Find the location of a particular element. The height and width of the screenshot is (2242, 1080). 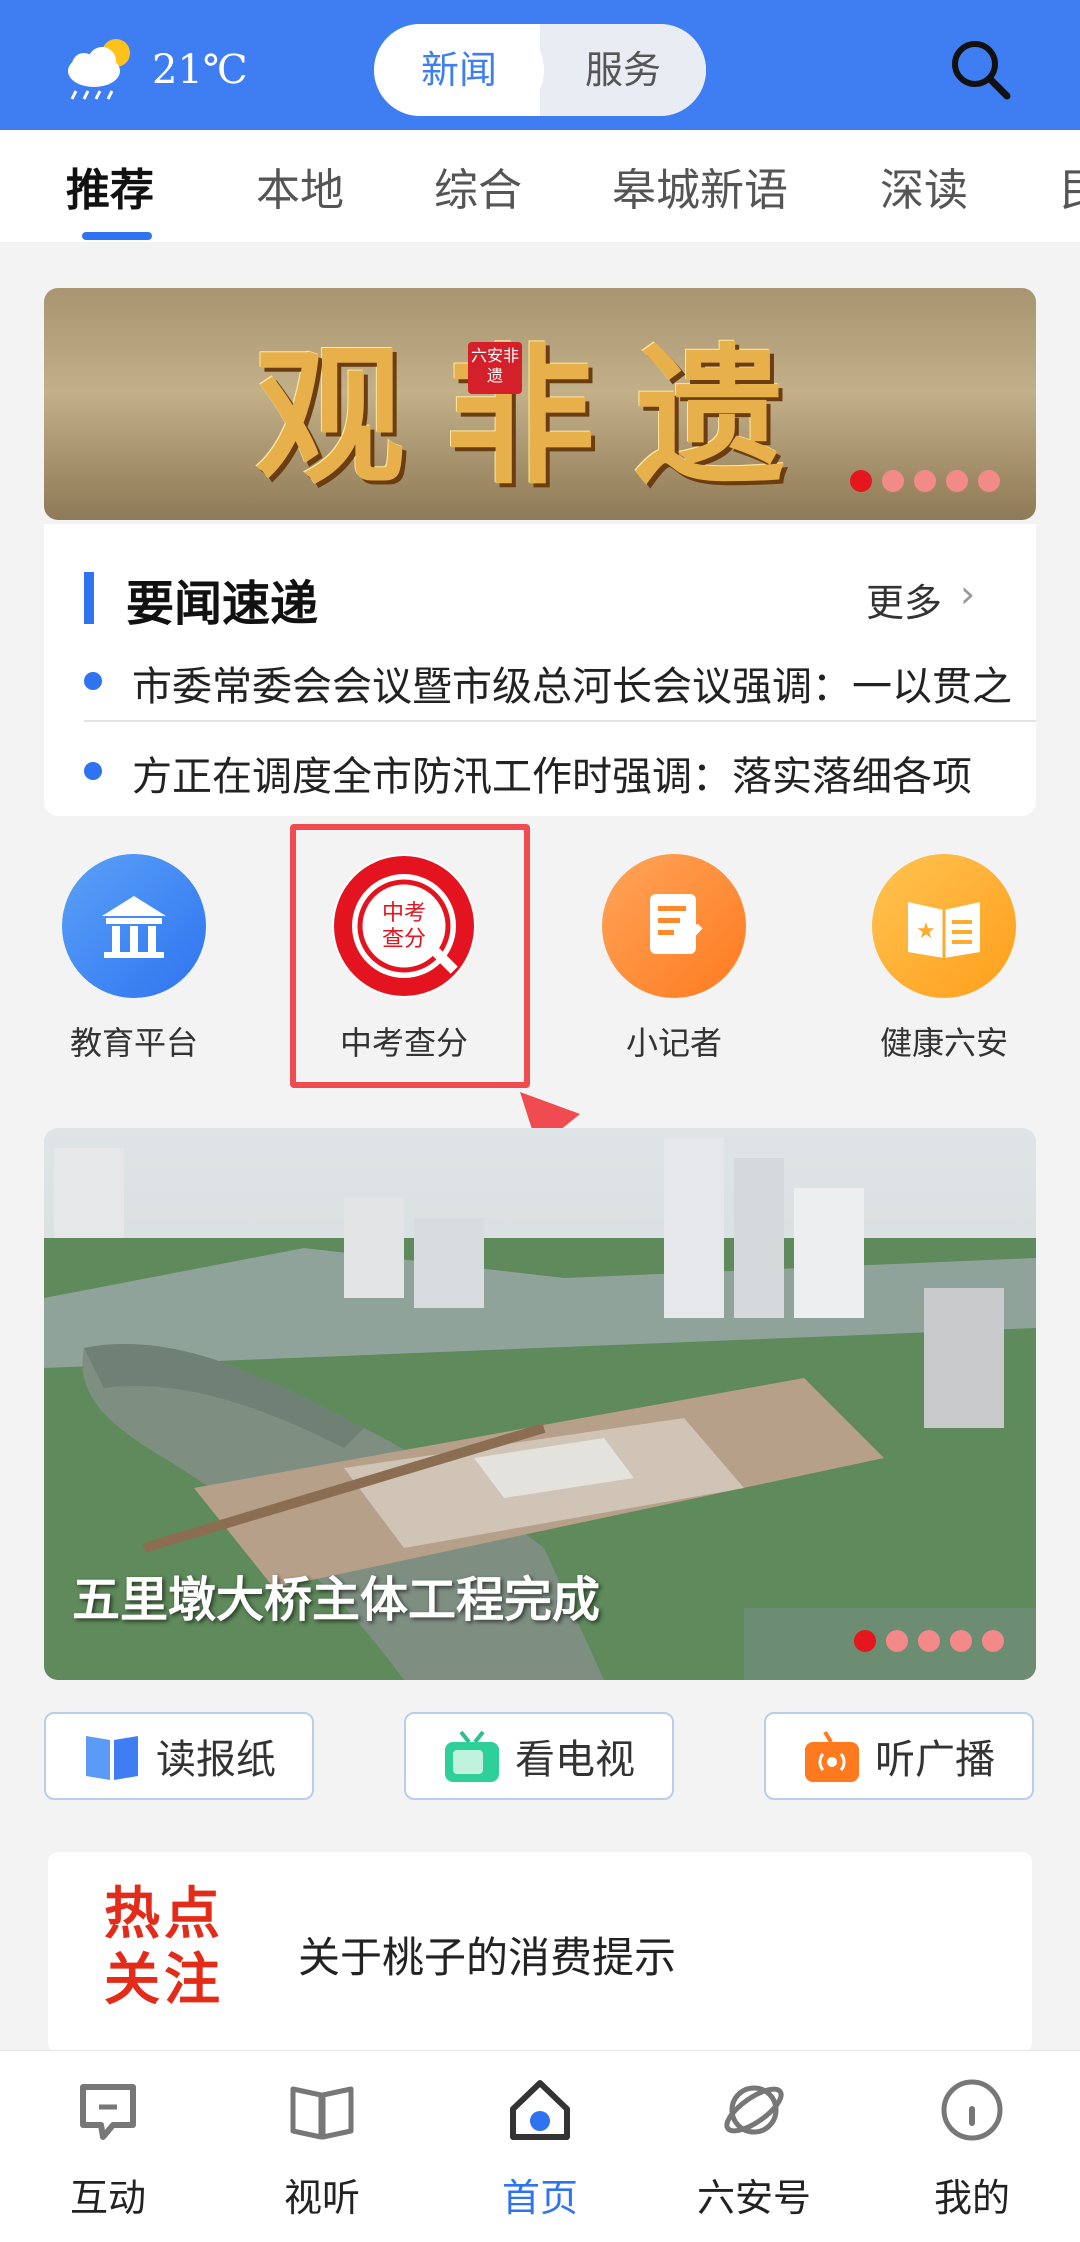

top-bar: 21℃ 服务 新闻 is located at coordinates (540, 65).